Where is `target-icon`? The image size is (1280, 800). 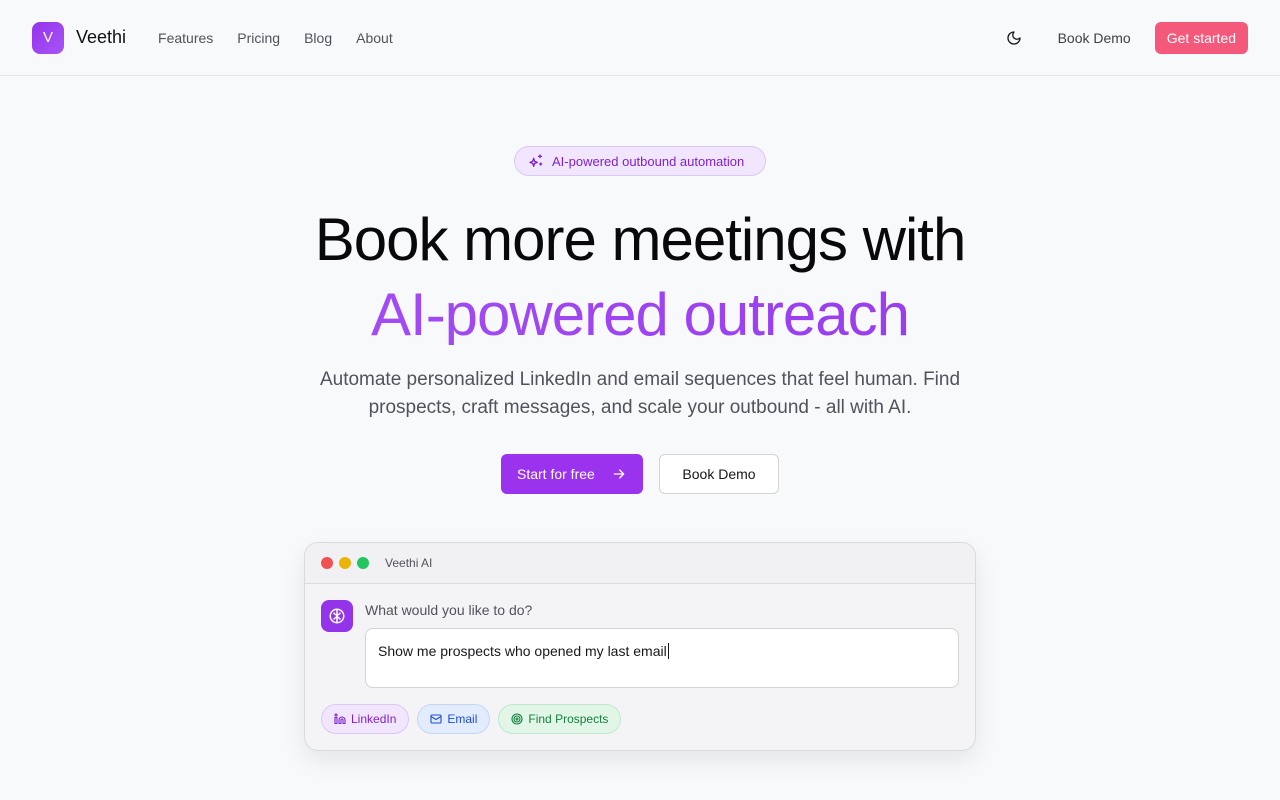
target-icon is located at coordinates (517, 719).